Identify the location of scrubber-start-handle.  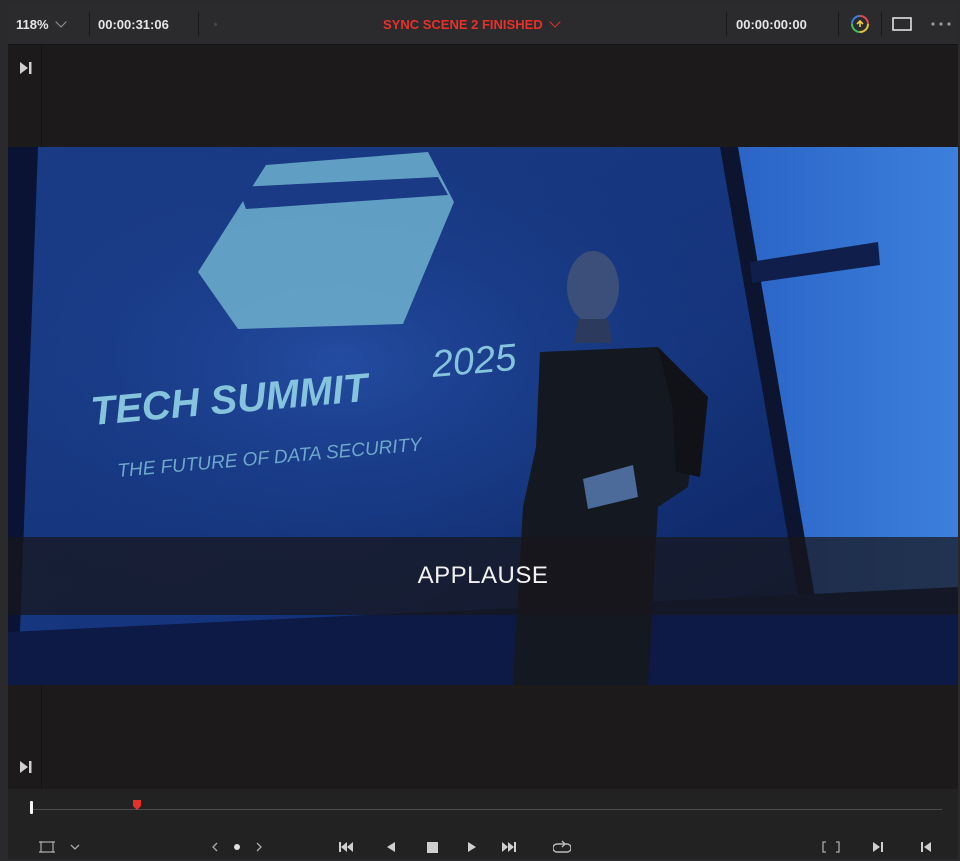
(31, 807).